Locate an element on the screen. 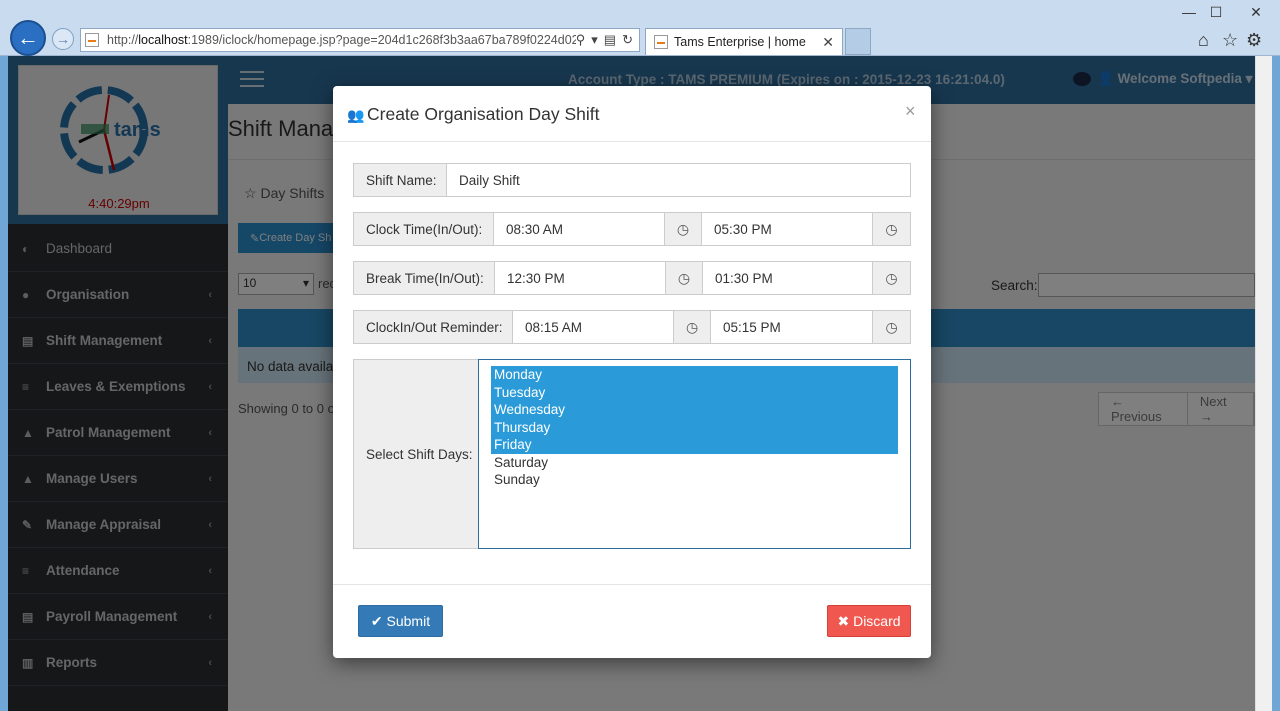  forward-button: → is located at coordinates (63, 39).